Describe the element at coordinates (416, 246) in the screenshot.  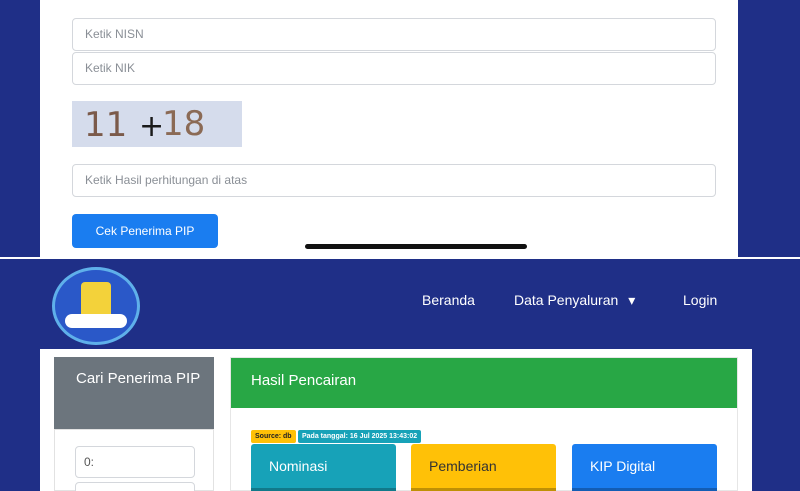
I see `home-indicator-bar` at that location.